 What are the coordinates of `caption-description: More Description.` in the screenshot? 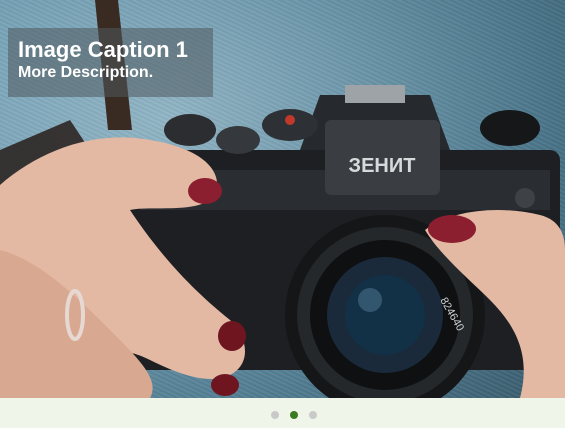 It's located at (86, 72).